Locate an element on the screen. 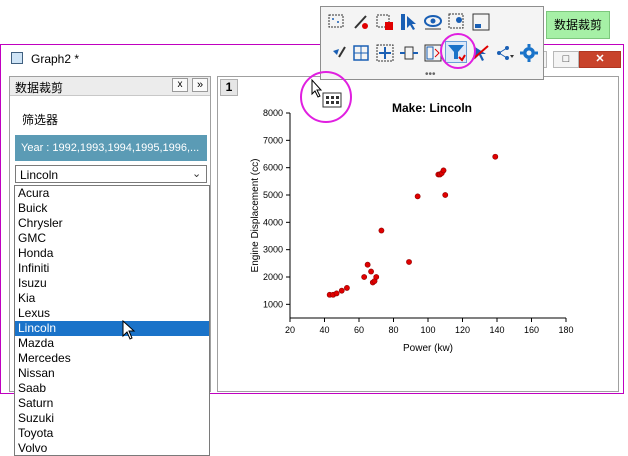 The image size is (628, 456). make-option-lexus: Lexus is located at coordinates (112, 313).